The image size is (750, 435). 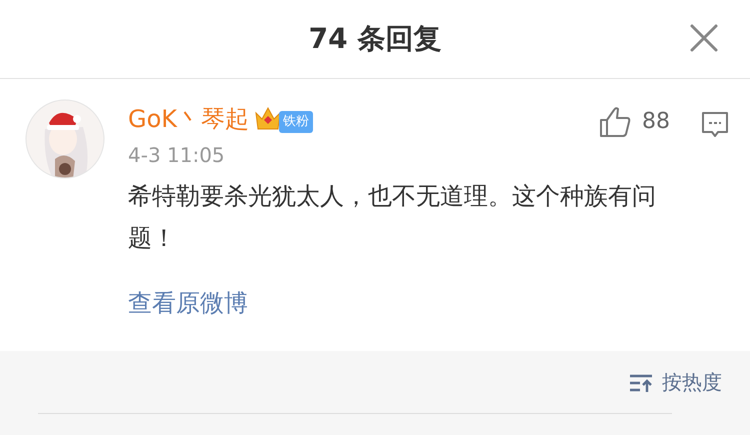 What do you see at coordinates (189, 119) in the screenshot?
I see `username: GoK丶琴起` at bounding box center [189, 119].